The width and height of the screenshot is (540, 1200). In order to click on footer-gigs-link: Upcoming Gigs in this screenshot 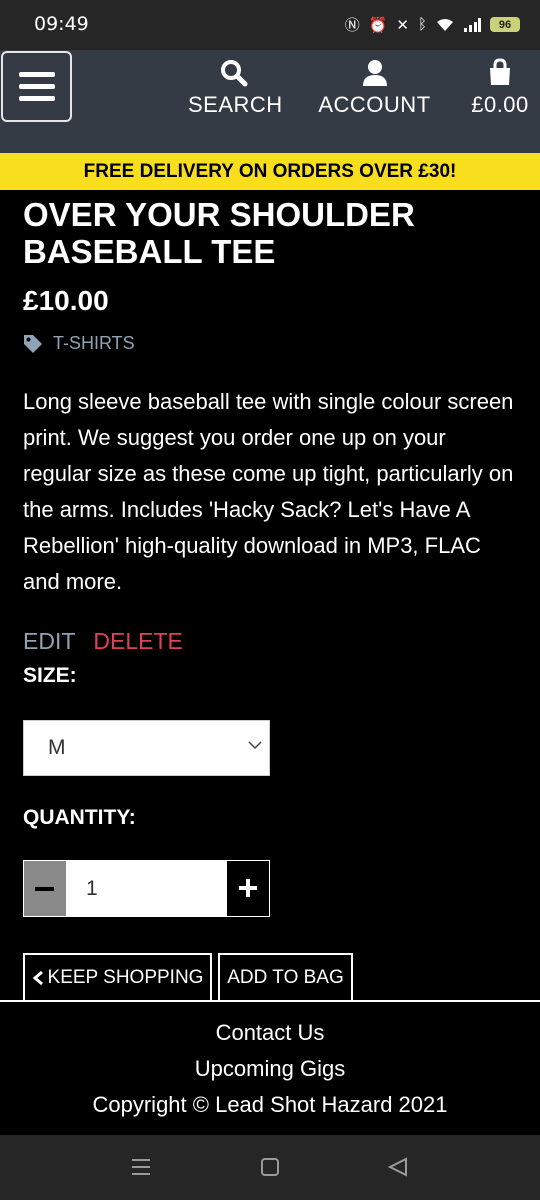, I will do `click(270, 1069)`.